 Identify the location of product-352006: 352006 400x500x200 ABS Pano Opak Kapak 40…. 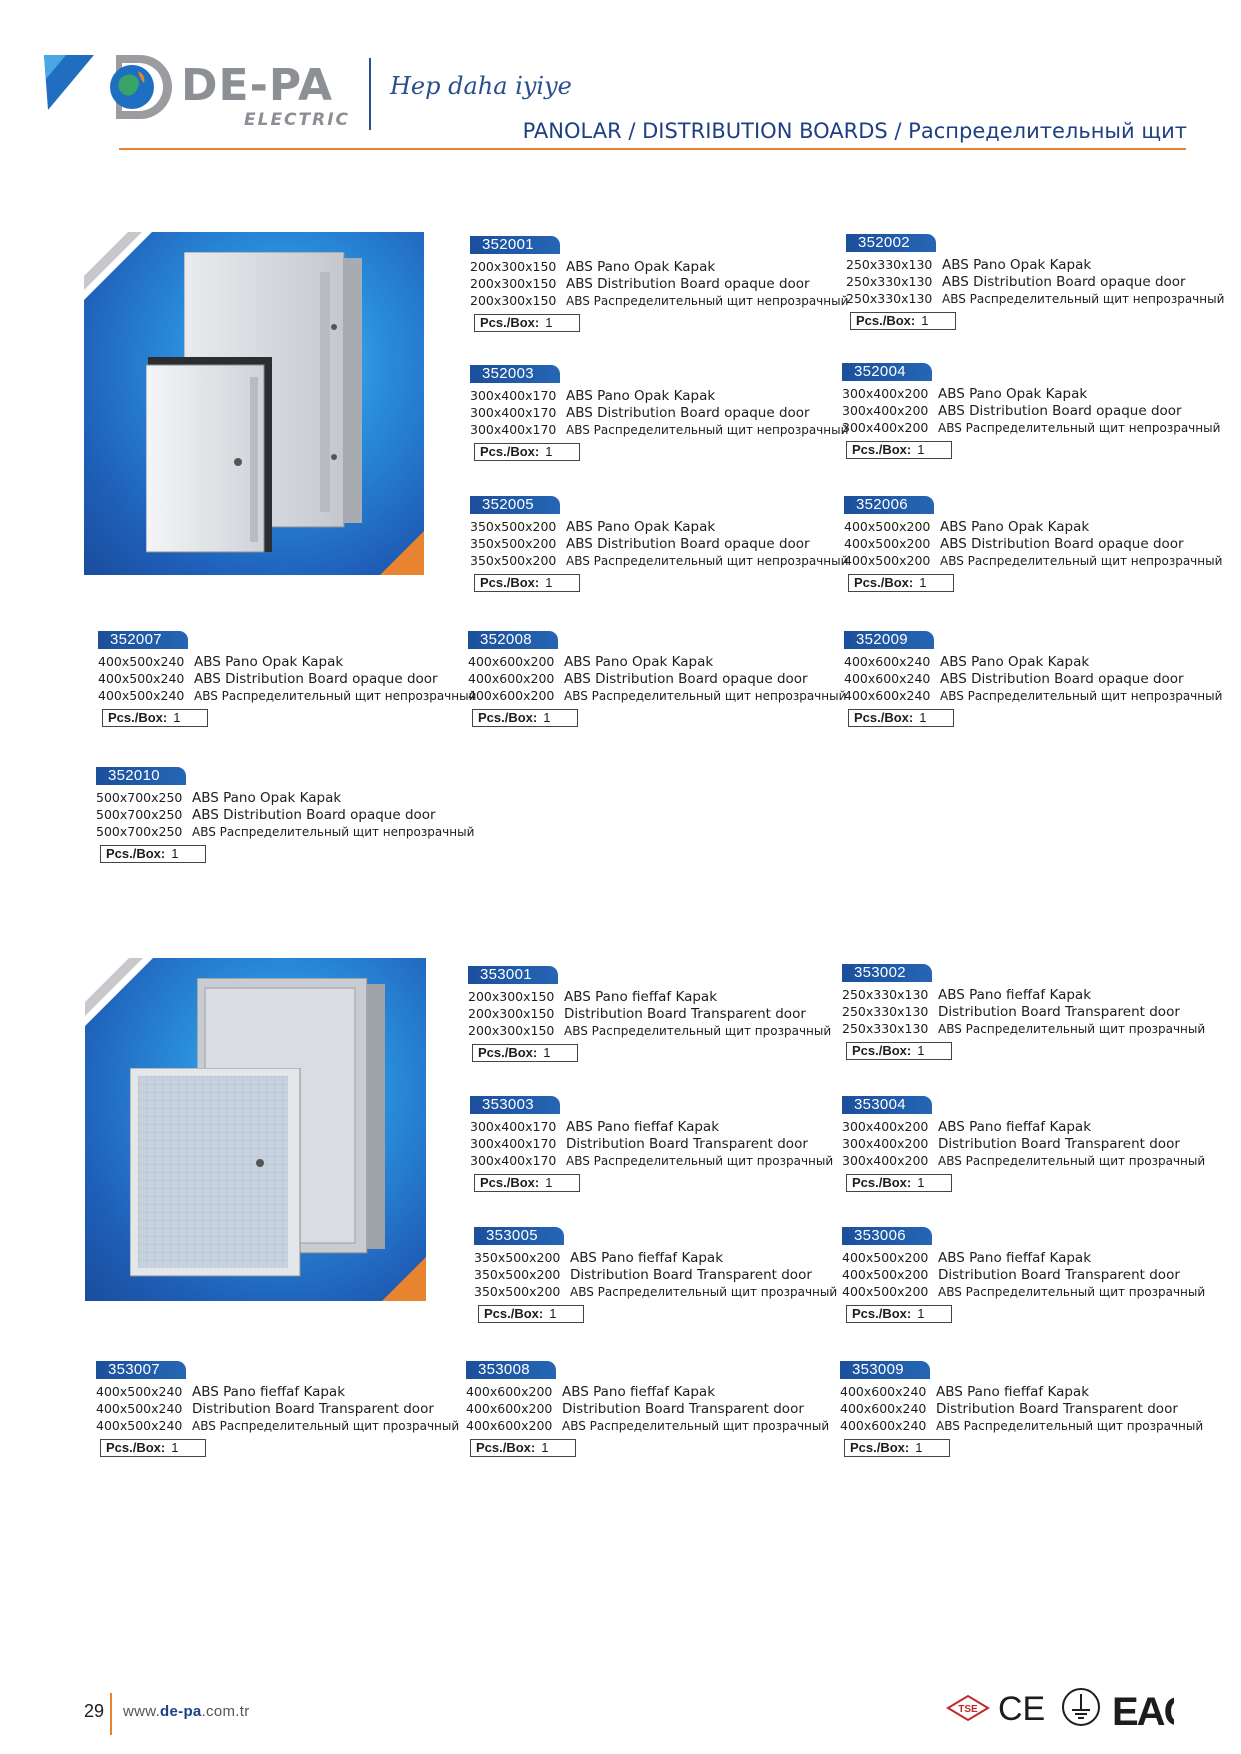
(1033, 544).